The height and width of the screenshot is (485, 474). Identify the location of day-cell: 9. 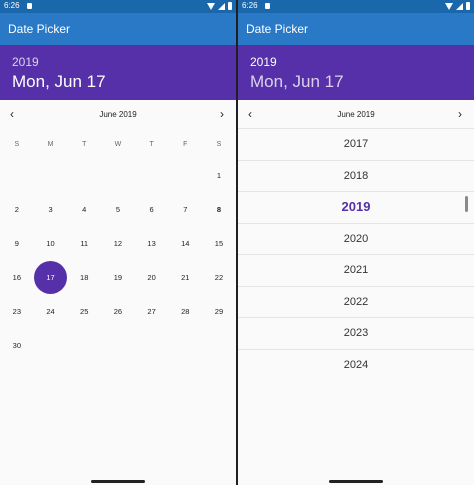
(17, 243).